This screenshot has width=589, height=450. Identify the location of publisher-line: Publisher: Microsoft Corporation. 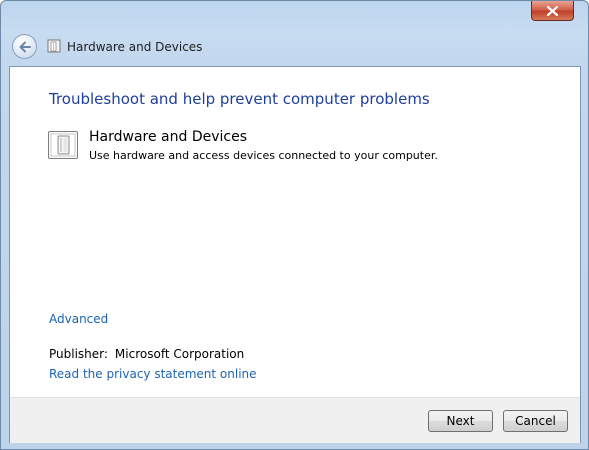
(146, 354).